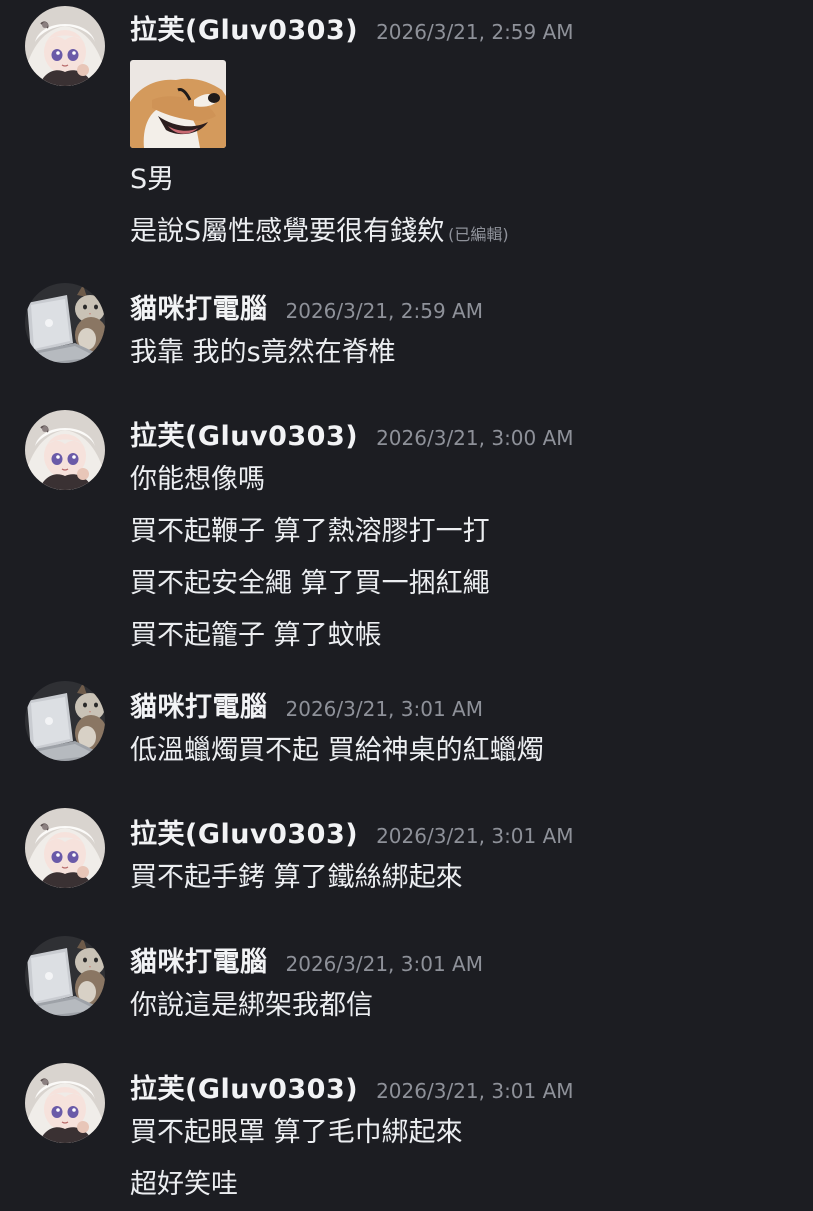 The width and height of the screenshot is (813, 1211). I want to click on message-content: 買不起手銬 算了鐵絲綁起來, so click(296, 878).